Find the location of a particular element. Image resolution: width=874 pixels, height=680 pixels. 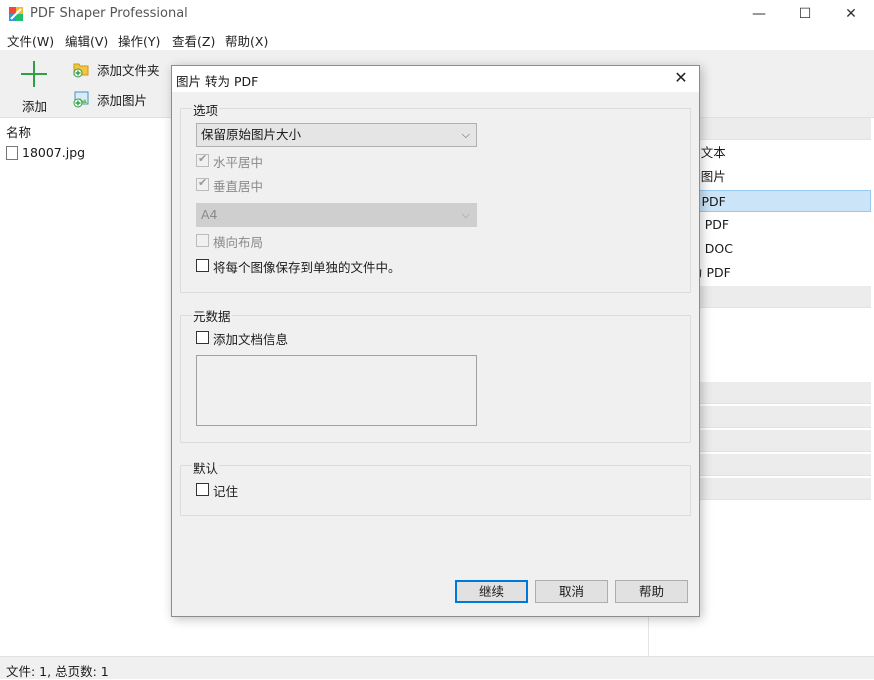

status-bar: 文件: 1, 总页数: 1 is located at coordinates (437, 667).